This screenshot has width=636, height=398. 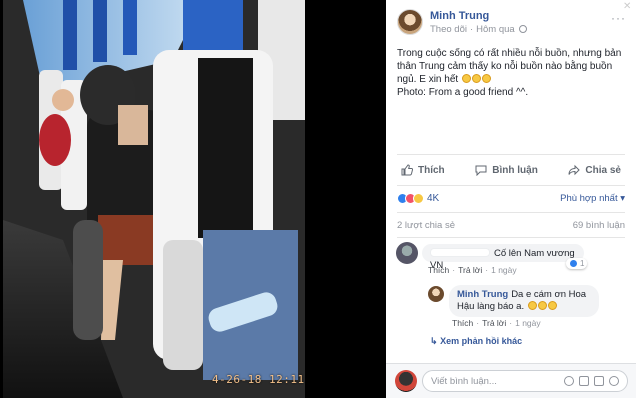 What do you see at coordinates (410, 22) in the screenshot?
I see `author-avatar` at bounding box center [410, 22].